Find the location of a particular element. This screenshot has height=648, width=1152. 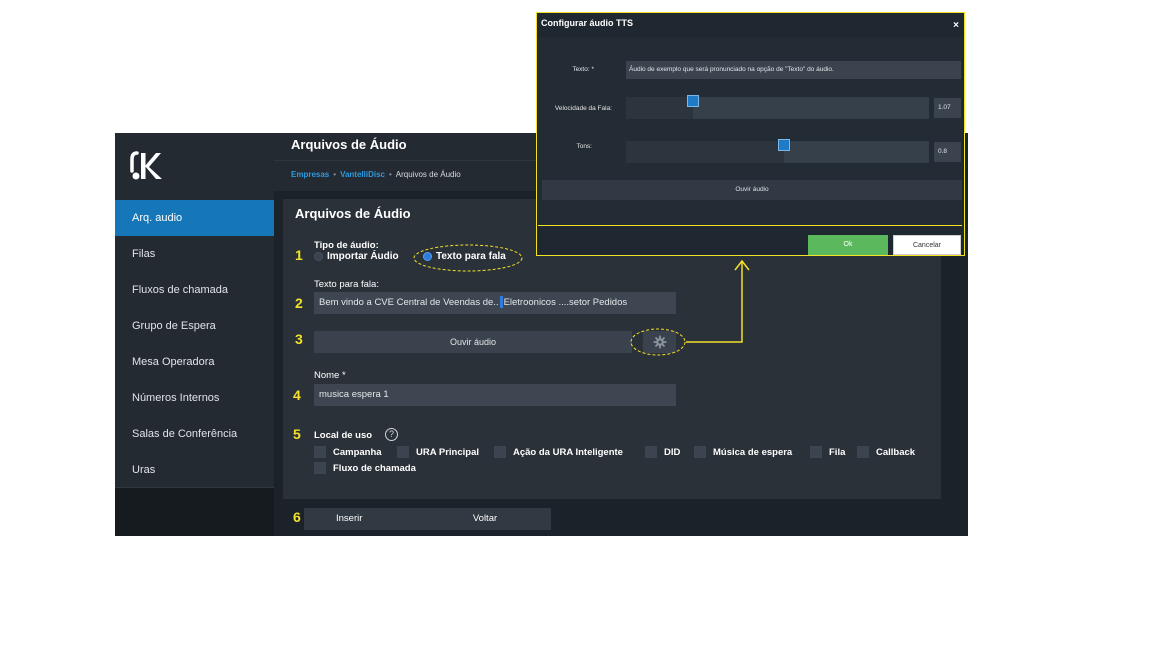

sidebar-item-uras: Uras is located at coordinates (194, 470).